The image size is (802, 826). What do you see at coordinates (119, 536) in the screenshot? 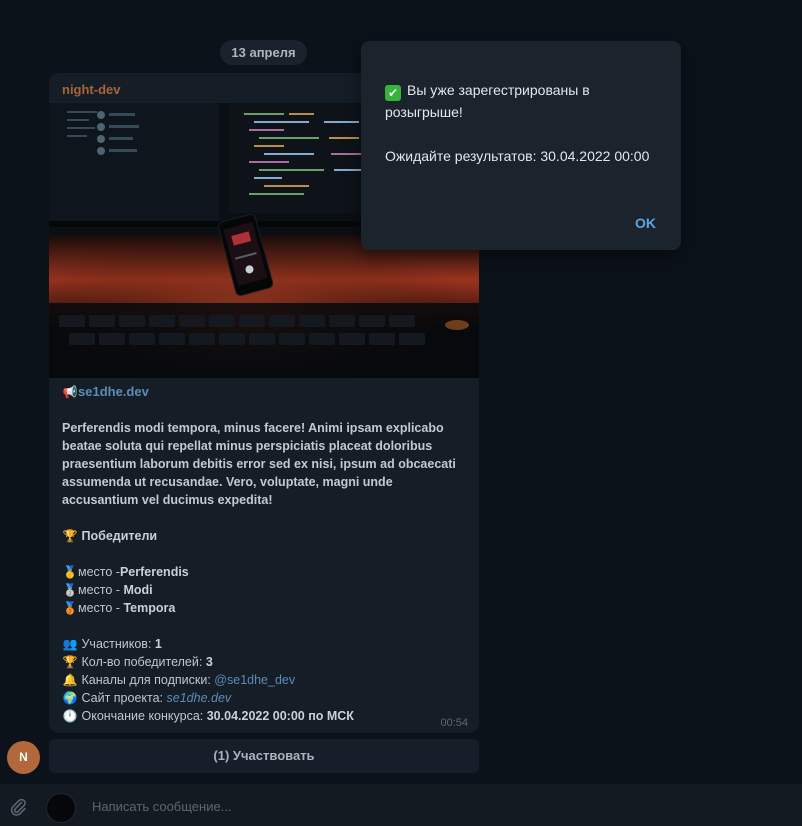
I see `winners-heading: Победители` at bounding box center [119, 536].